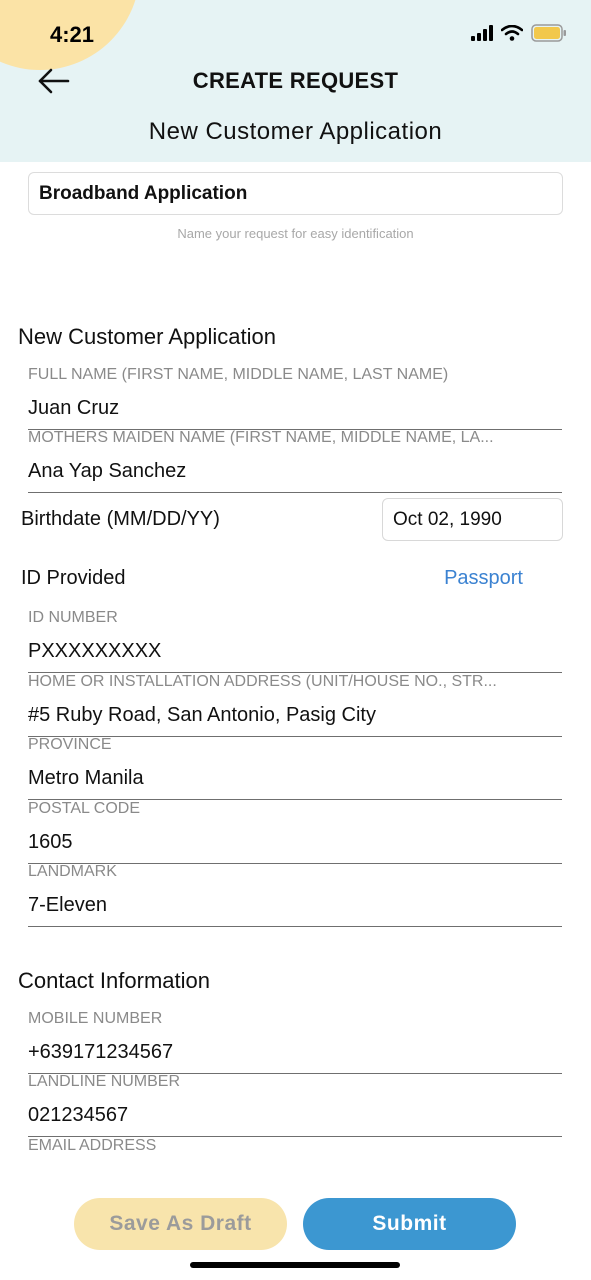  Describe the element at coordinates (120, 519) in the screenshot. I see `birthdate-label: Birthdate (MM/DD/YY)` at that location.